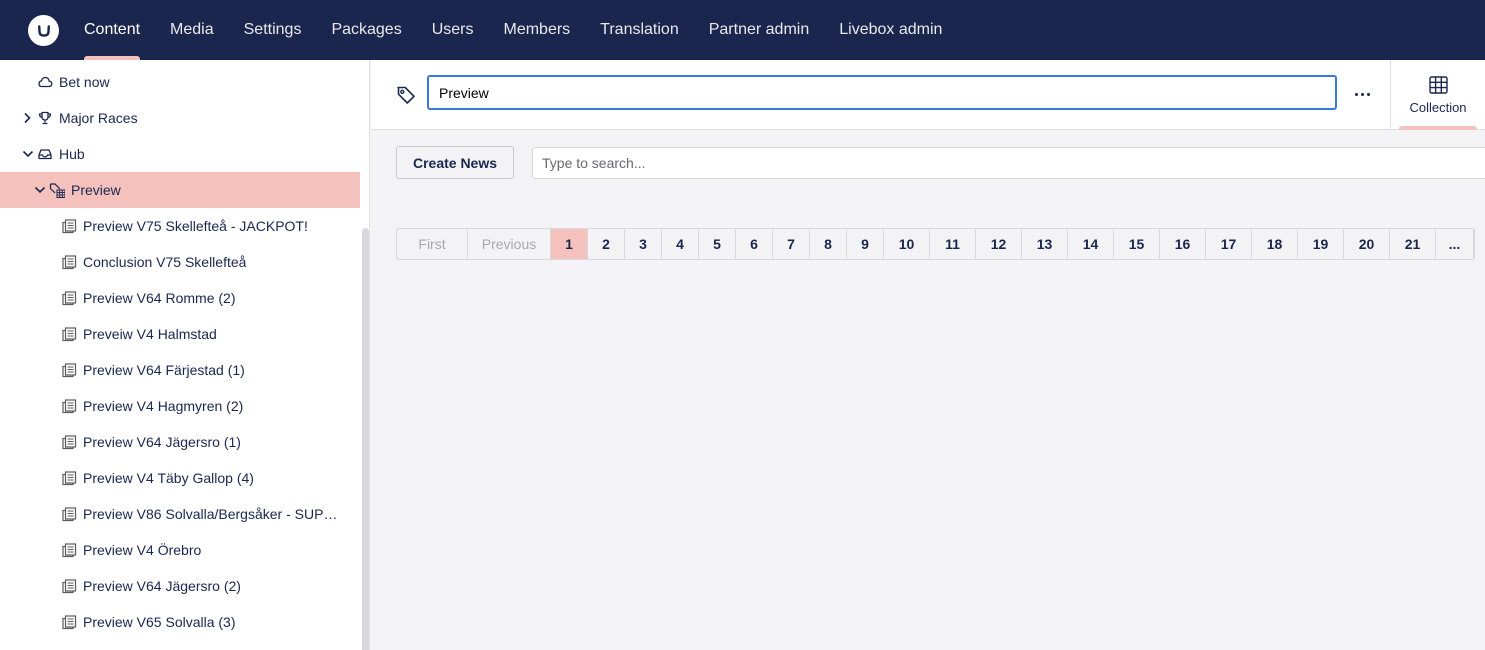 The height and width of the screenshot is (650, 1485). I want to click on collection-search-input, so click(1008, 163).